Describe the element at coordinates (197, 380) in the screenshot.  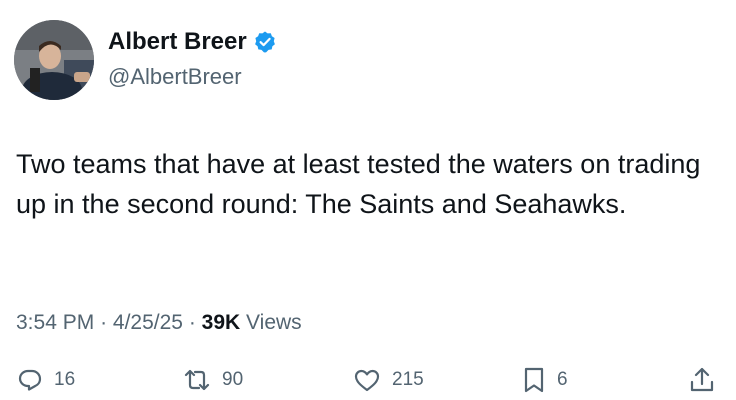
I see `retweet-icon` at that location.